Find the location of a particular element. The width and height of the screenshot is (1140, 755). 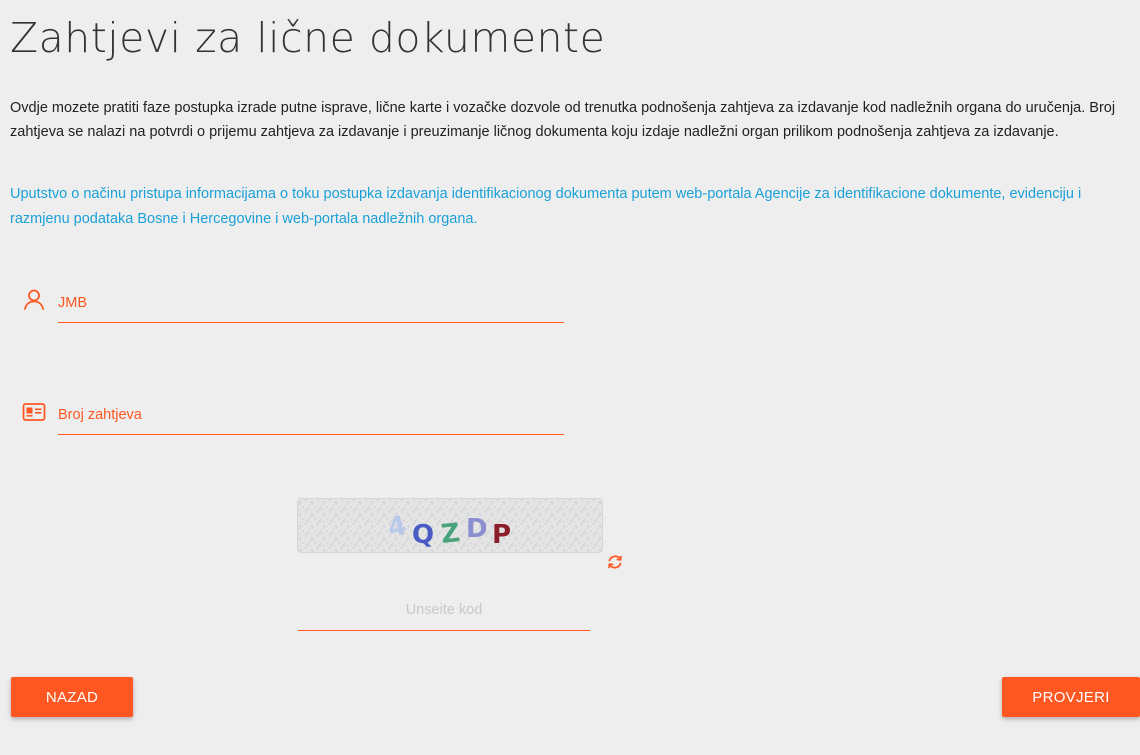

check-button: PROVJERI is located at coordinates (1071, 697).